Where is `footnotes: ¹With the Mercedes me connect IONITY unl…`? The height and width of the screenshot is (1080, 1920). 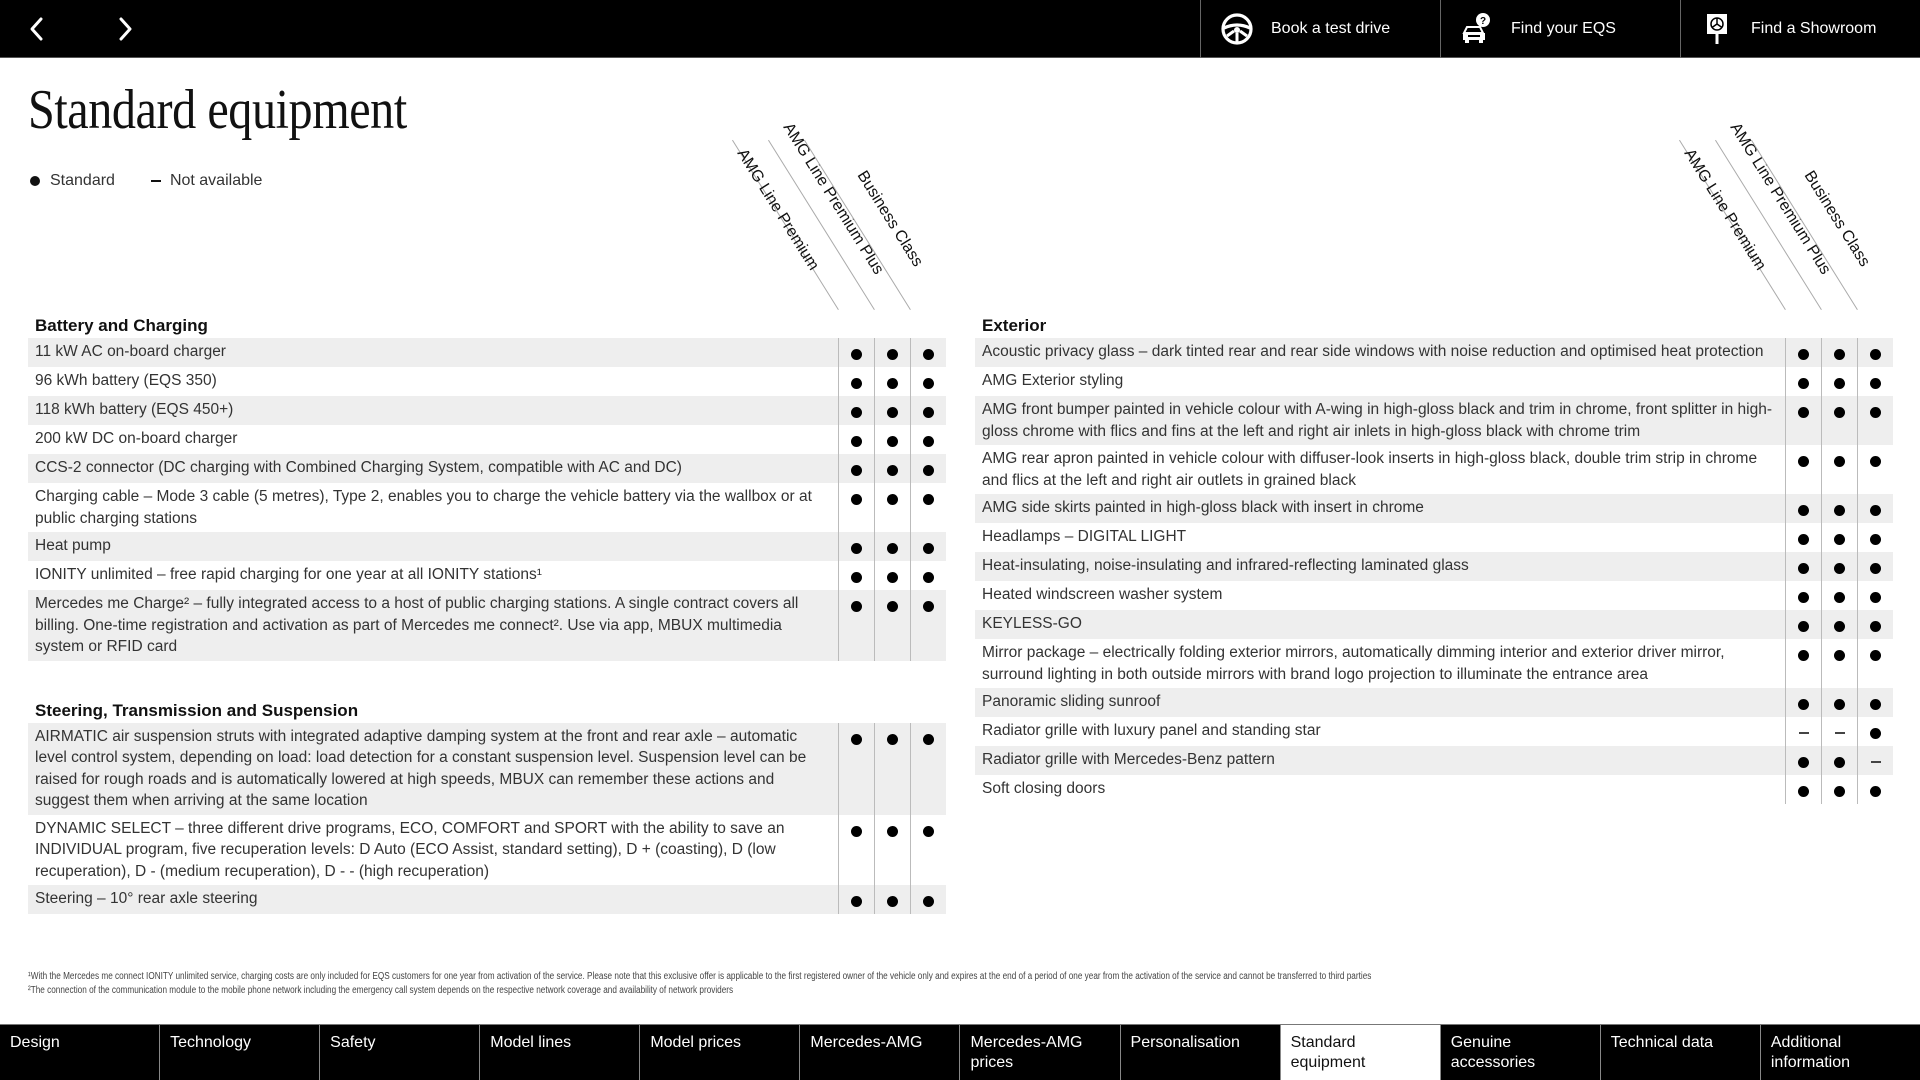
footnotes: ¹With the Mercedes me connect IONITY unl… is located at coordinates (909, 984).